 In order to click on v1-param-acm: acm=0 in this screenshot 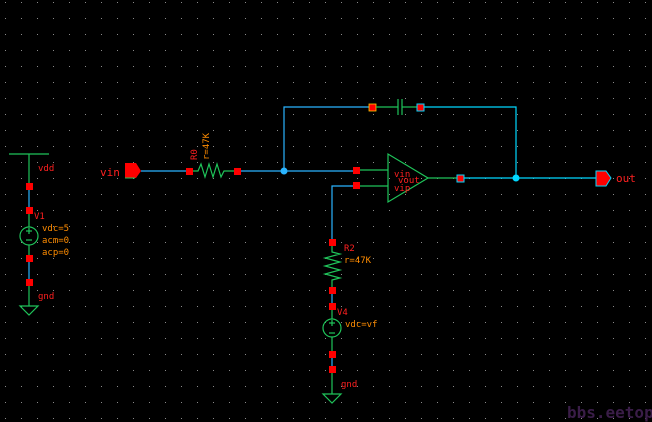, I will do `click(55, 241)`.